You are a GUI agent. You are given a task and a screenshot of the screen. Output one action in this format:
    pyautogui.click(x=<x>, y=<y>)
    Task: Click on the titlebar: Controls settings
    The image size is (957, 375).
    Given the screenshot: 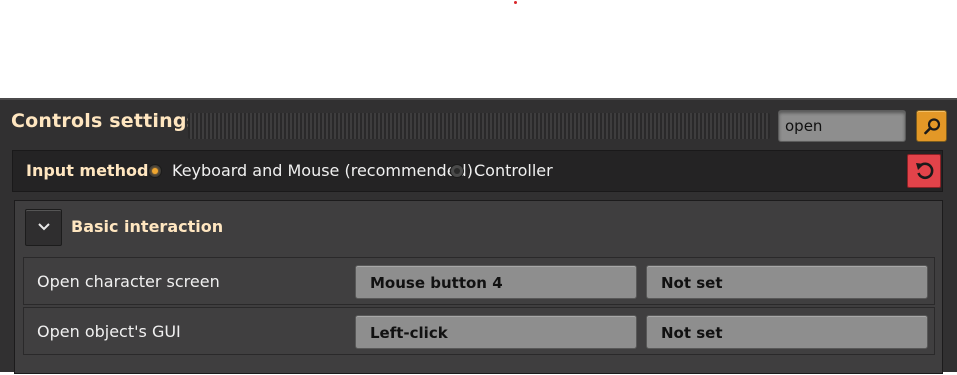 What is the action you would take?
    pyautogui.click(x=478, y=124)
    